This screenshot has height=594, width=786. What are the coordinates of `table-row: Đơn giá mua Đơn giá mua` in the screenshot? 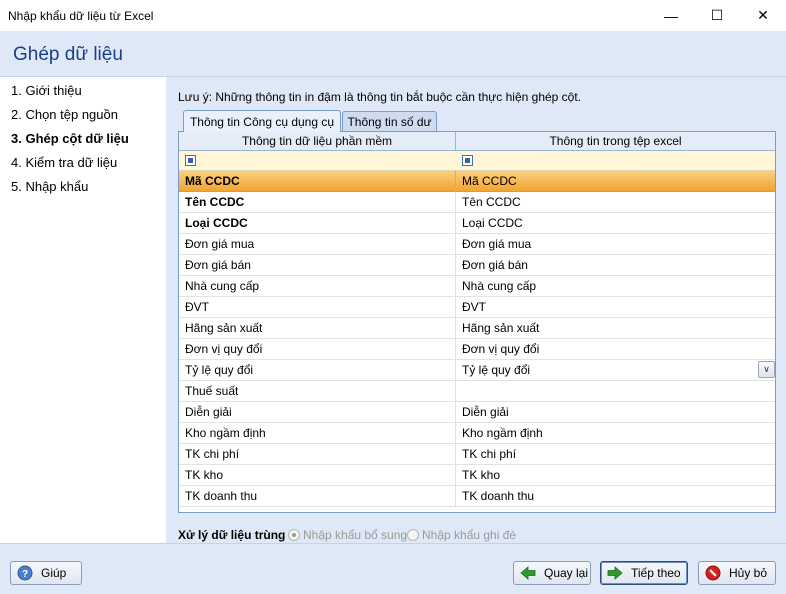 It's located at (477, 244).